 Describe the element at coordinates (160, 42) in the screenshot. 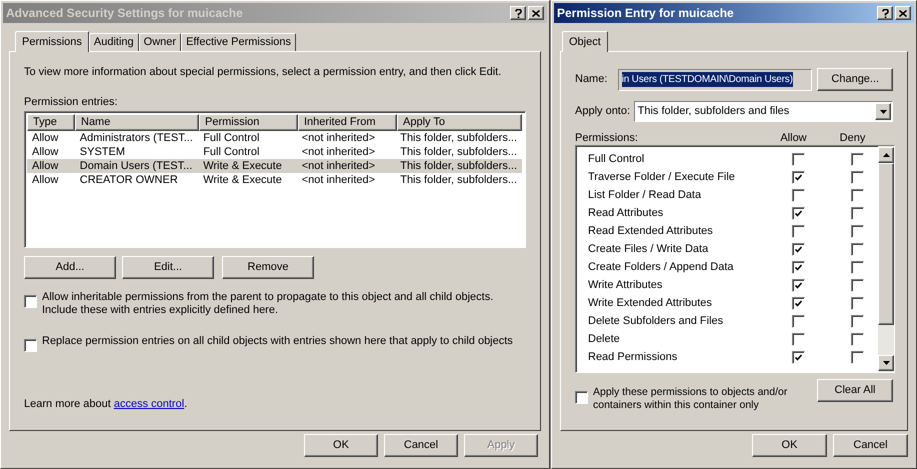

I see `tab: Owner` at that location.